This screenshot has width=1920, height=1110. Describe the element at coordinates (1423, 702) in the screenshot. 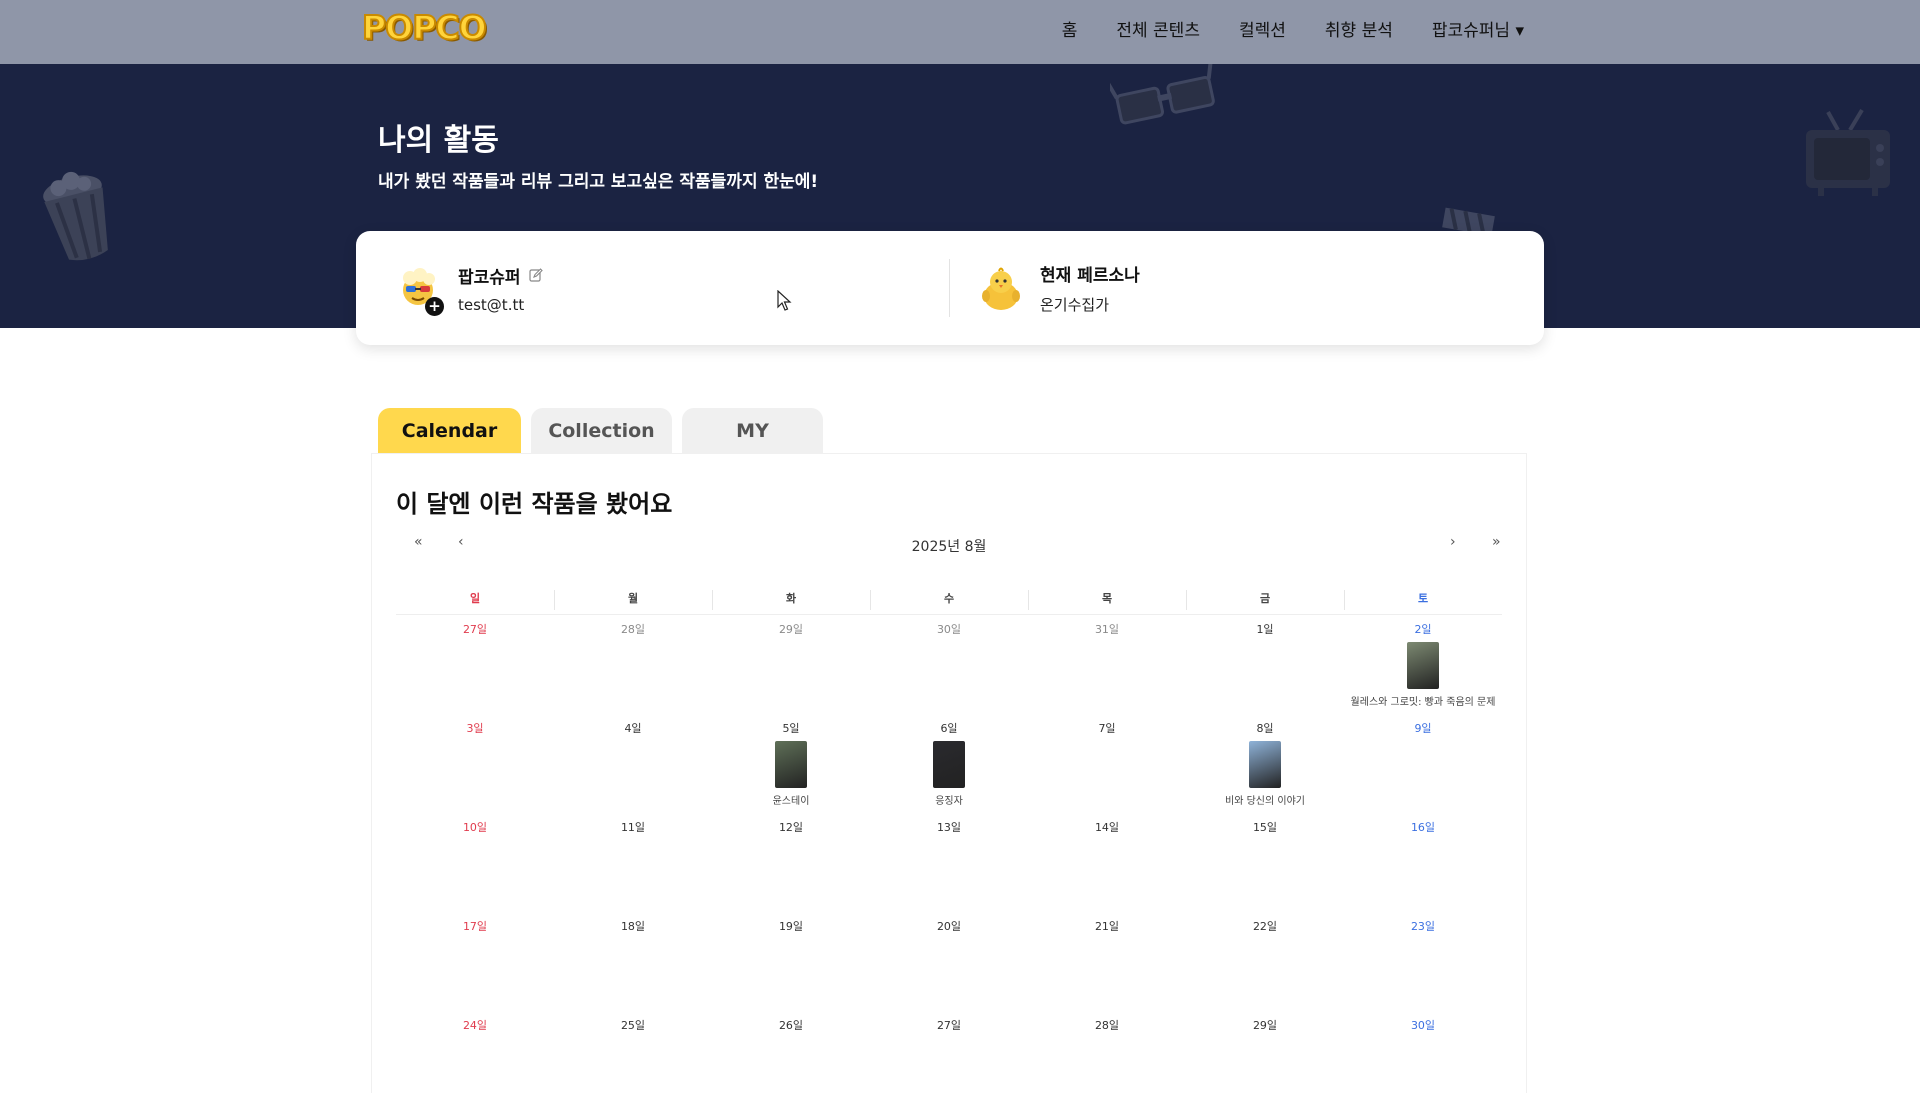

I see `movie-title: 월레스와 그로밋: 빵과 죽음의 문제` at that location.